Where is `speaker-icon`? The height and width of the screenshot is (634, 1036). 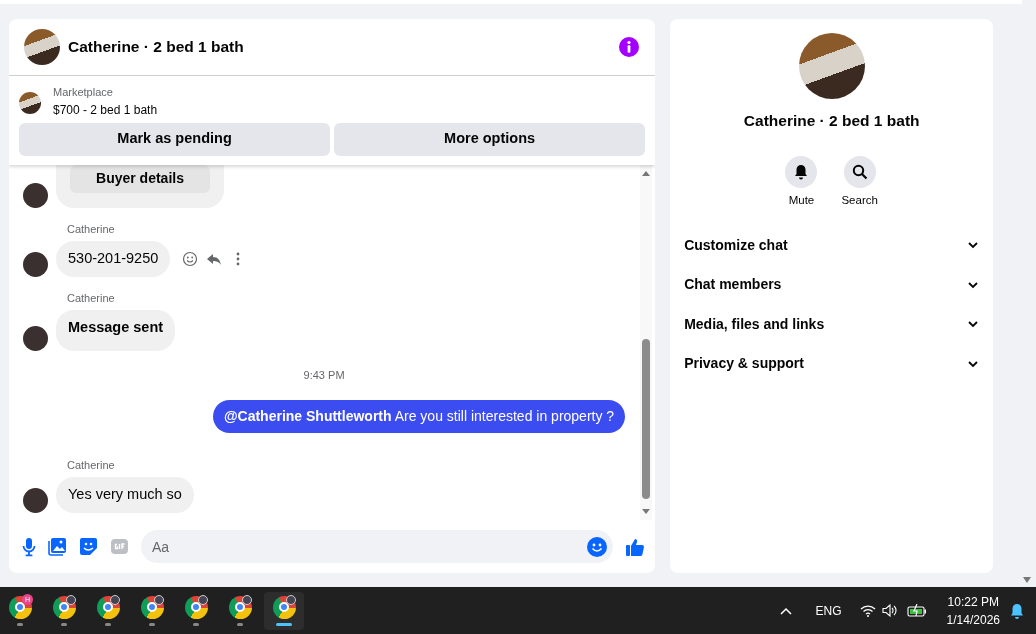 speaker-icon is located at coordinates (889, 610).